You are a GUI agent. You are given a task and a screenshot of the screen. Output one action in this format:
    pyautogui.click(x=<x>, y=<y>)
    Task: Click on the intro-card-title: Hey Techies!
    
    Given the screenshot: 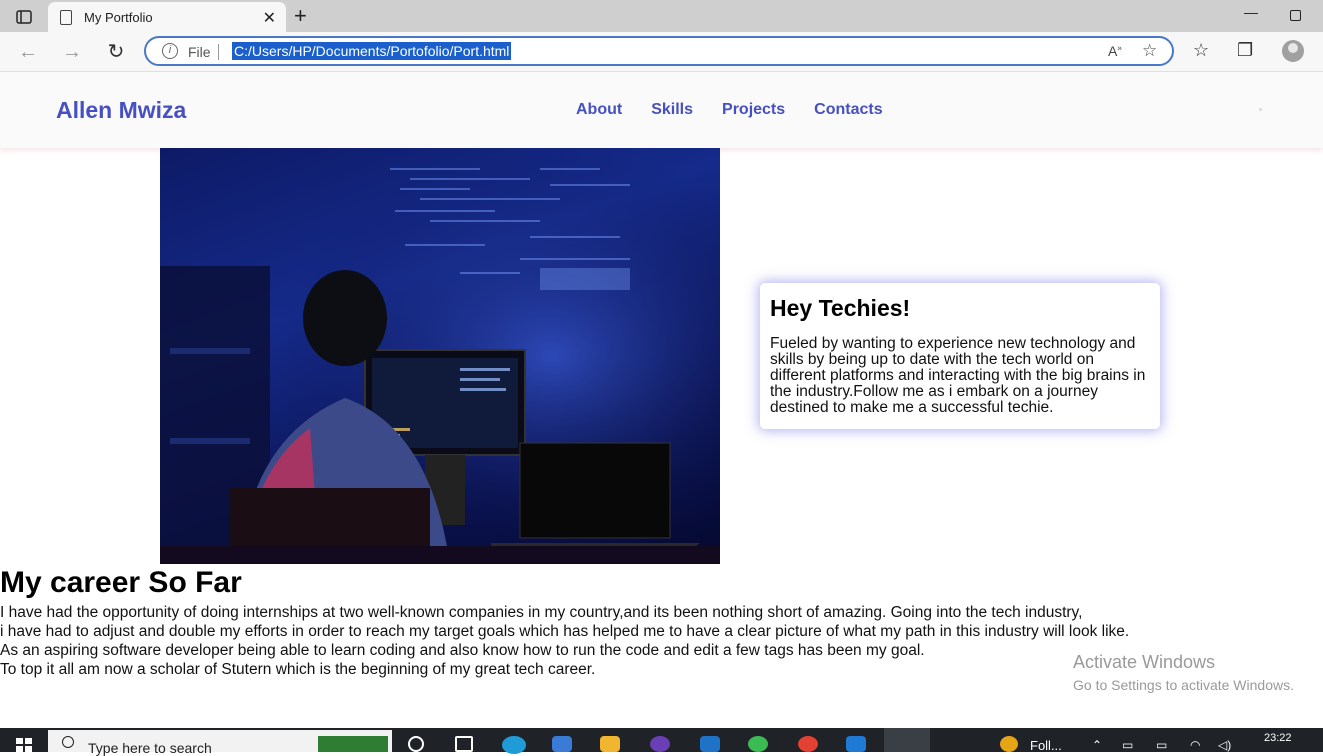 What is the action you would take?
    pyautogui.click(x=840, y=308)
    